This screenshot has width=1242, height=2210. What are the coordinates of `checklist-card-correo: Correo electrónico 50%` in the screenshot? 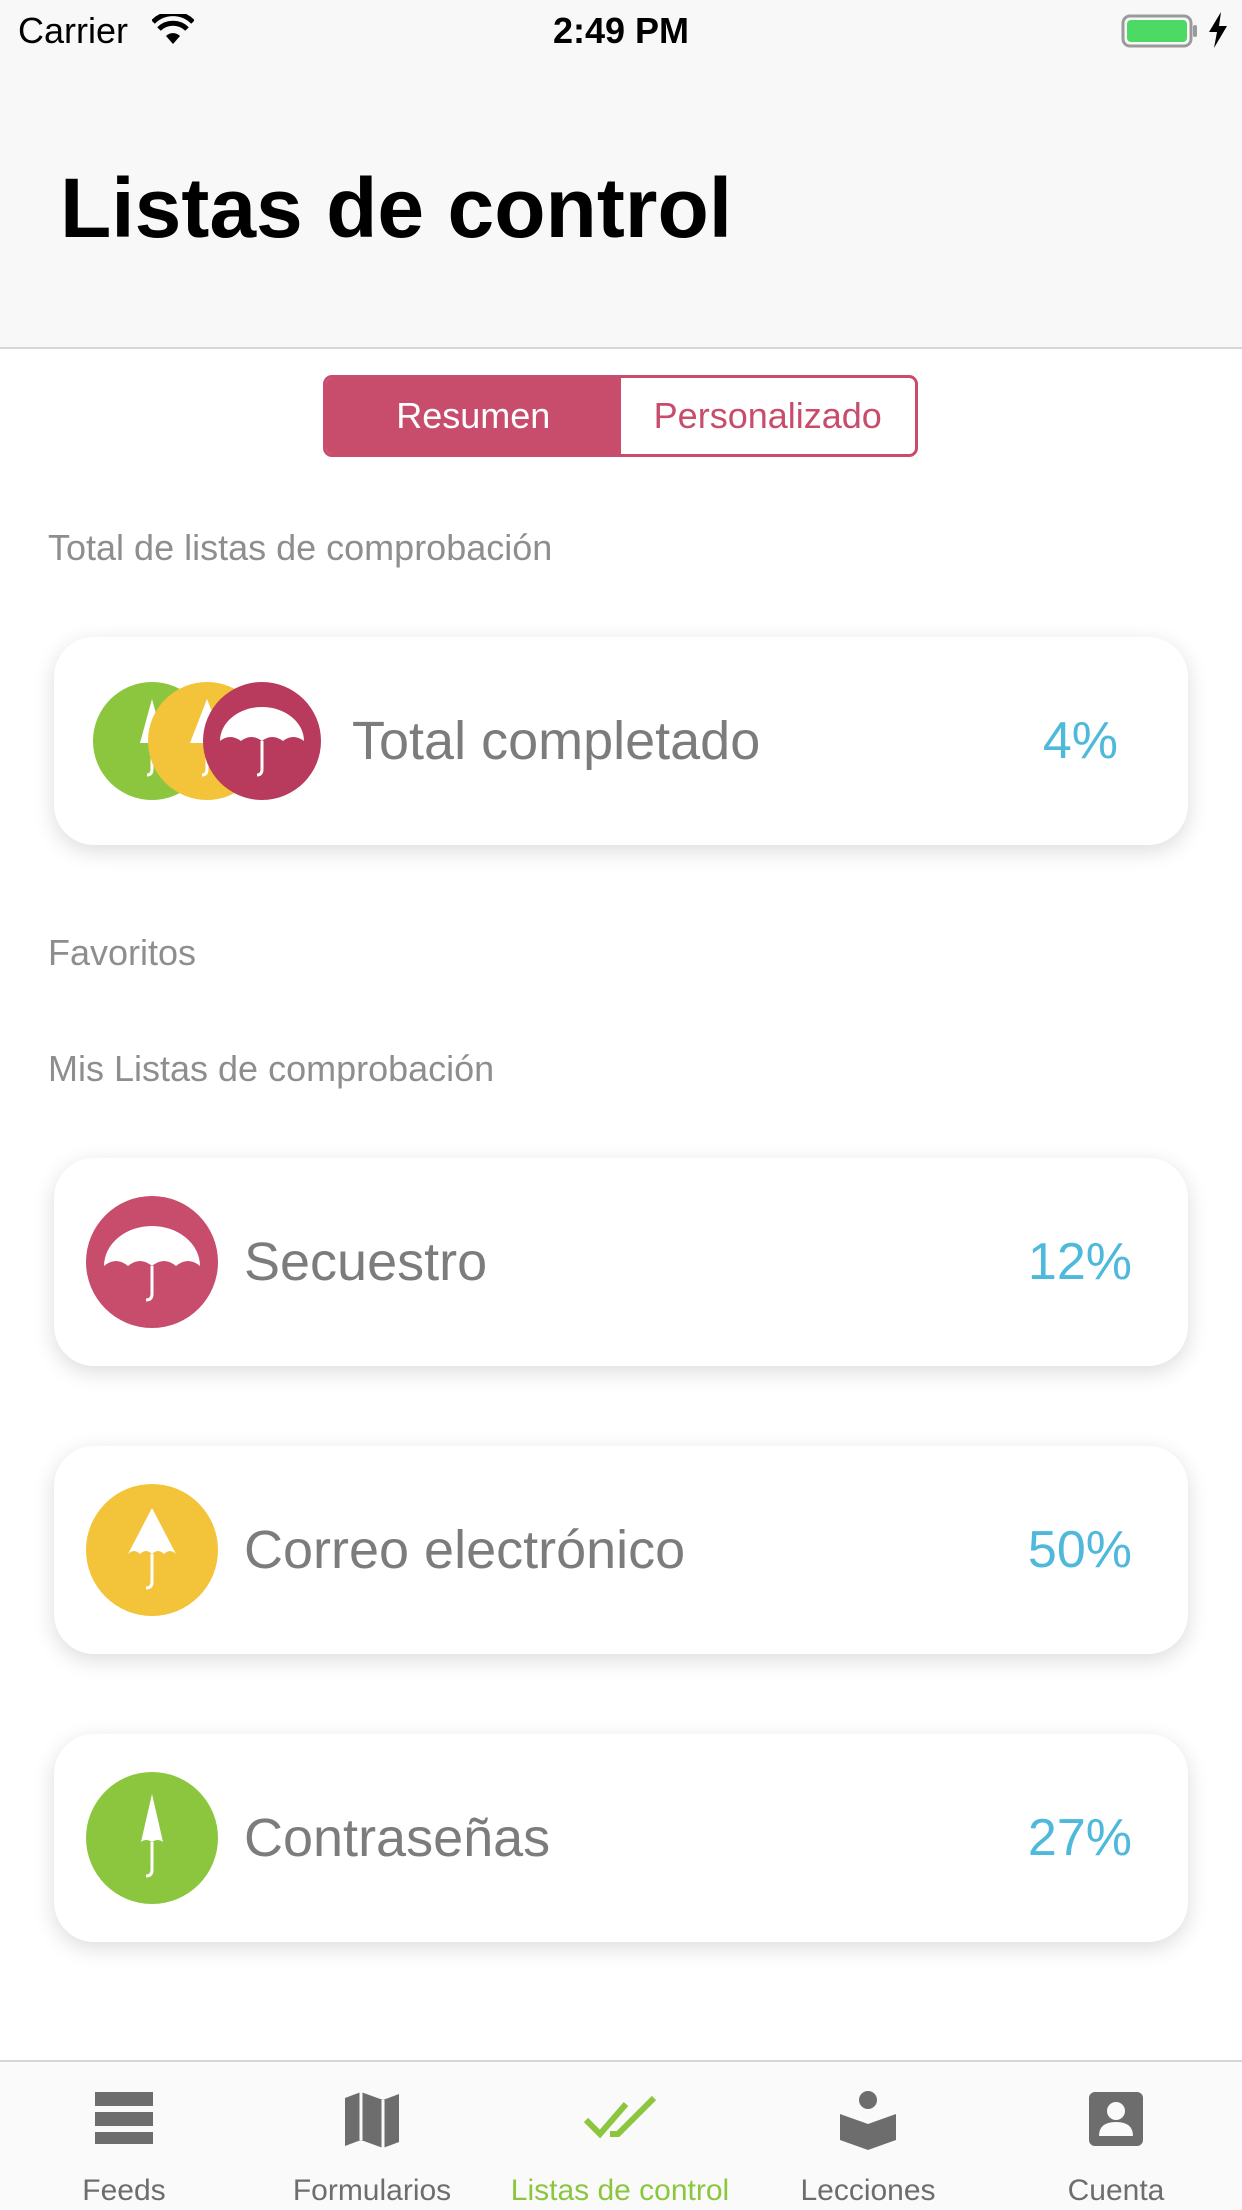 It's located at (621, 1550).